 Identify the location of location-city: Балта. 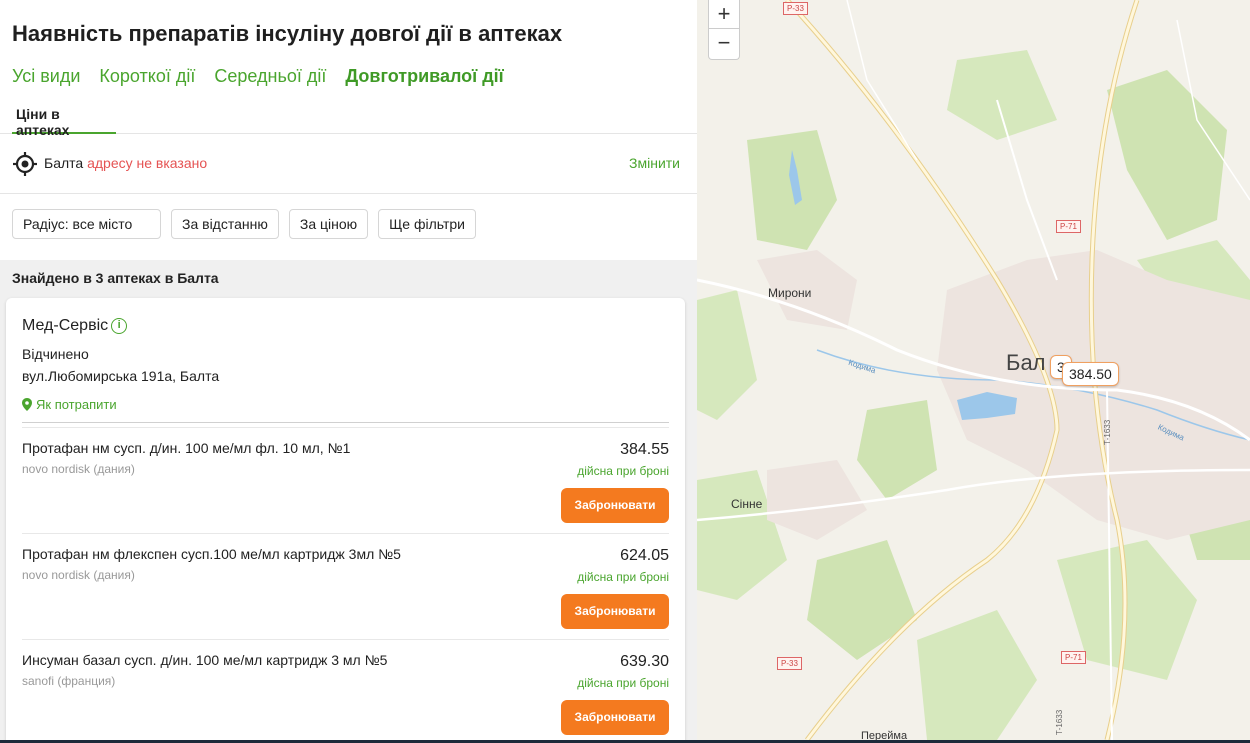
(64, 163).